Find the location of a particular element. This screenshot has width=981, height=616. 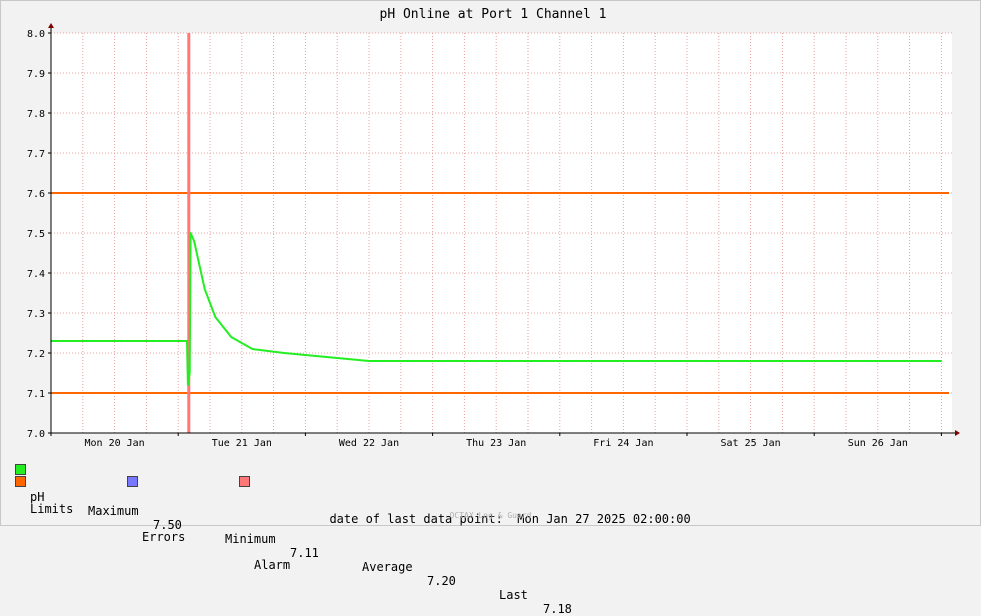

chart-title: pH Online at Port 1 Channel 1 is located at coordinates (493, 14).